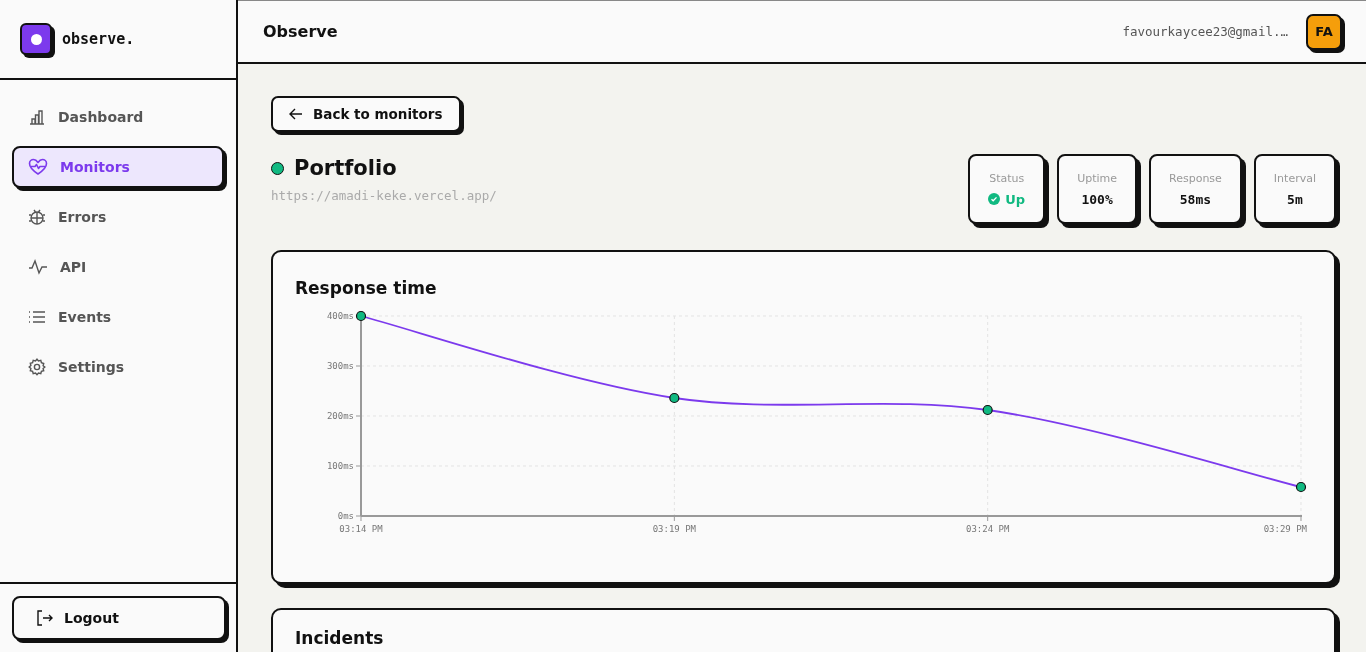 The height and width of the screenshot is (652, 1366). What do you see at coordinates (1324, 31) in the screenshot?
I see `user-avatar: FA` at bounding box center [1324, 31].